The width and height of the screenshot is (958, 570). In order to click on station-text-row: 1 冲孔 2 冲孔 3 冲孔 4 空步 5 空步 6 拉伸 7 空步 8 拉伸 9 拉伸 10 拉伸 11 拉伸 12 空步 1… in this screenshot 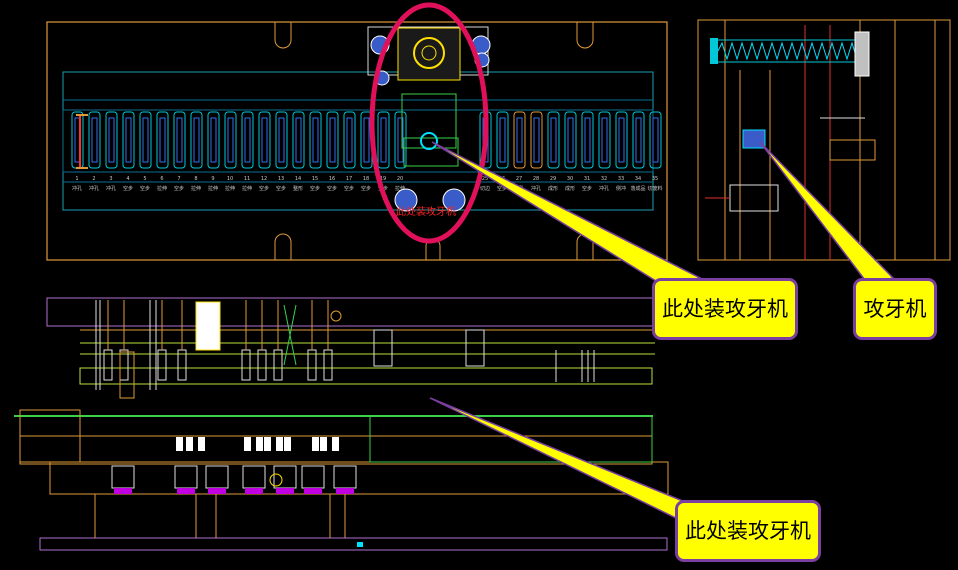, I will do `click(367, 184)`.